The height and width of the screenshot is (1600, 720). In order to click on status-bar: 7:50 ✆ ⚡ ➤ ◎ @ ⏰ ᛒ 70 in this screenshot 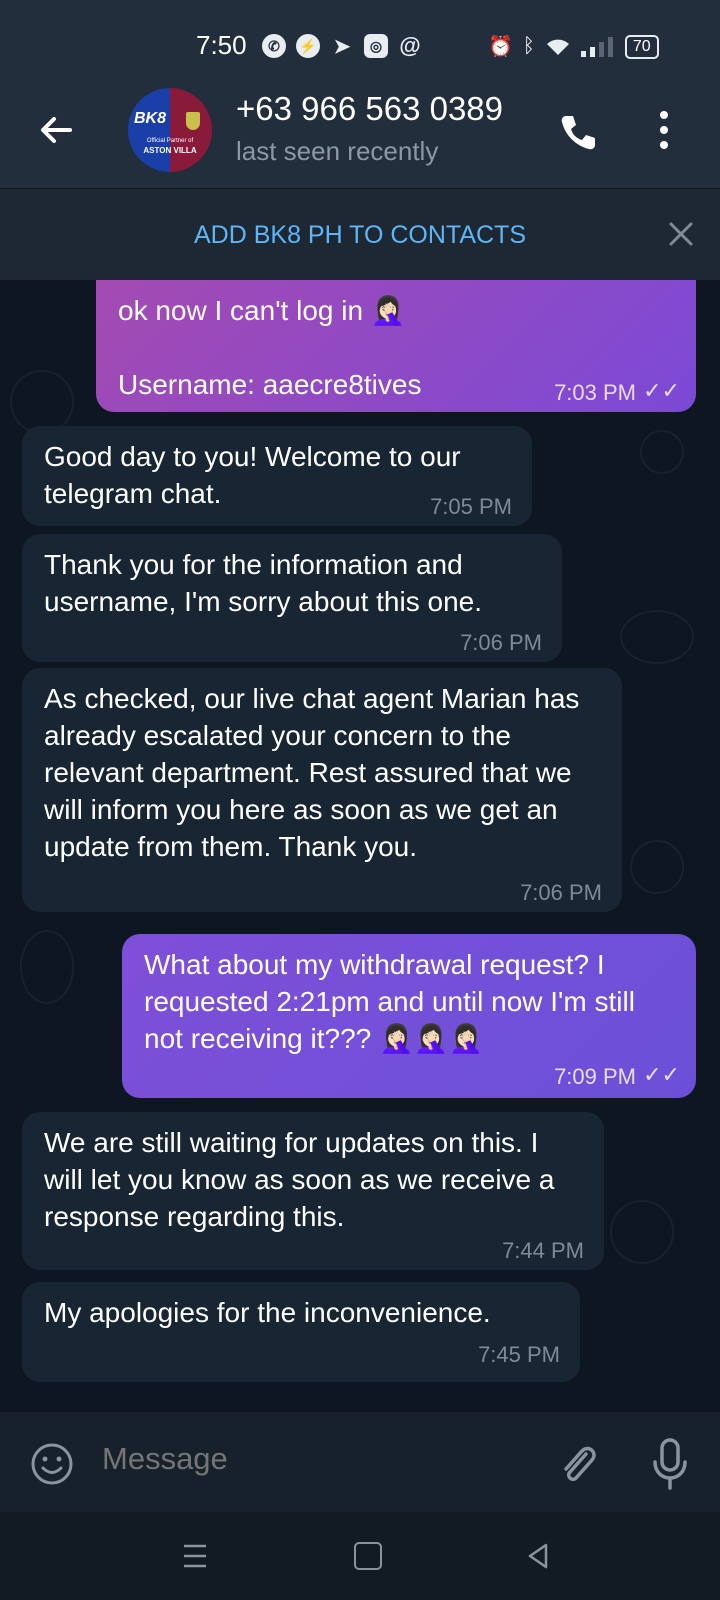, I will do `click(360, 44)`.